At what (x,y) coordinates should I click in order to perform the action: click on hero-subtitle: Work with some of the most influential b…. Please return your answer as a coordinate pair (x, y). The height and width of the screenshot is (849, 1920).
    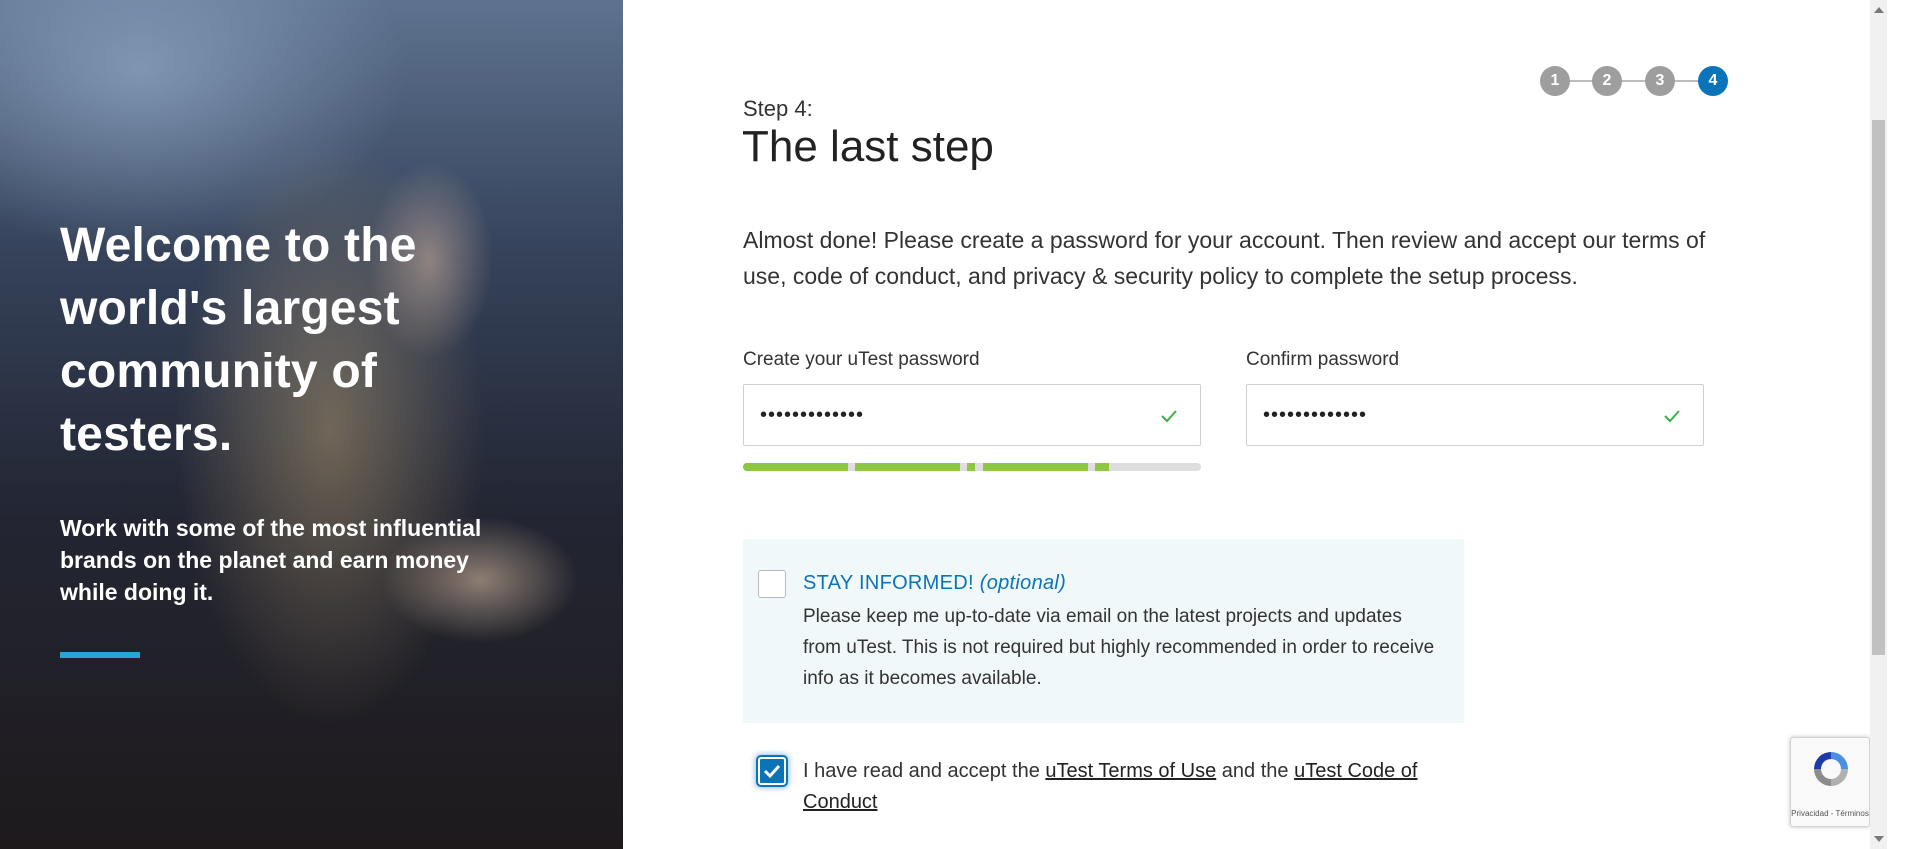
    Looking at the image, I should click on (271, 560).